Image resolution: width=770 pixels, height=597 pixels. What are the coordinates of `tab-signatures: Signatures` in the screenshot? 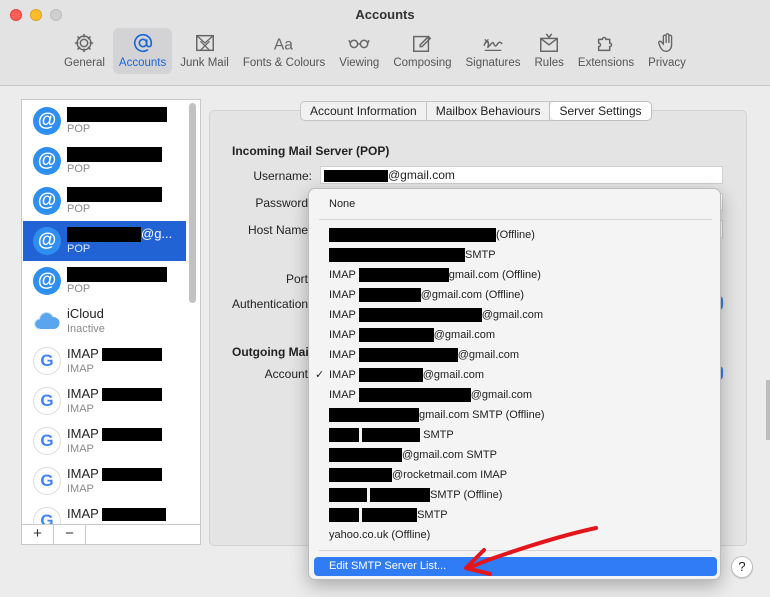 It's located at (493, 51).